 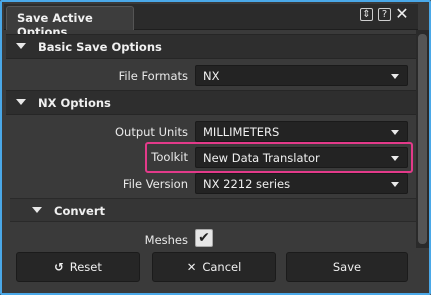 I want to click on section-label: Convert, so click(x=79, y=211).